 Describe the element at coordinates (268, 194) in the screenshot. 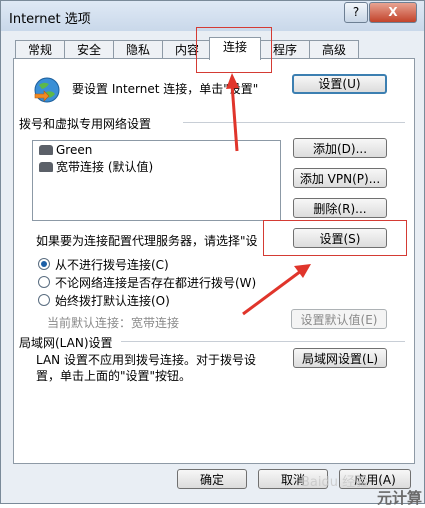

I see `annotation-arrows` at that location.